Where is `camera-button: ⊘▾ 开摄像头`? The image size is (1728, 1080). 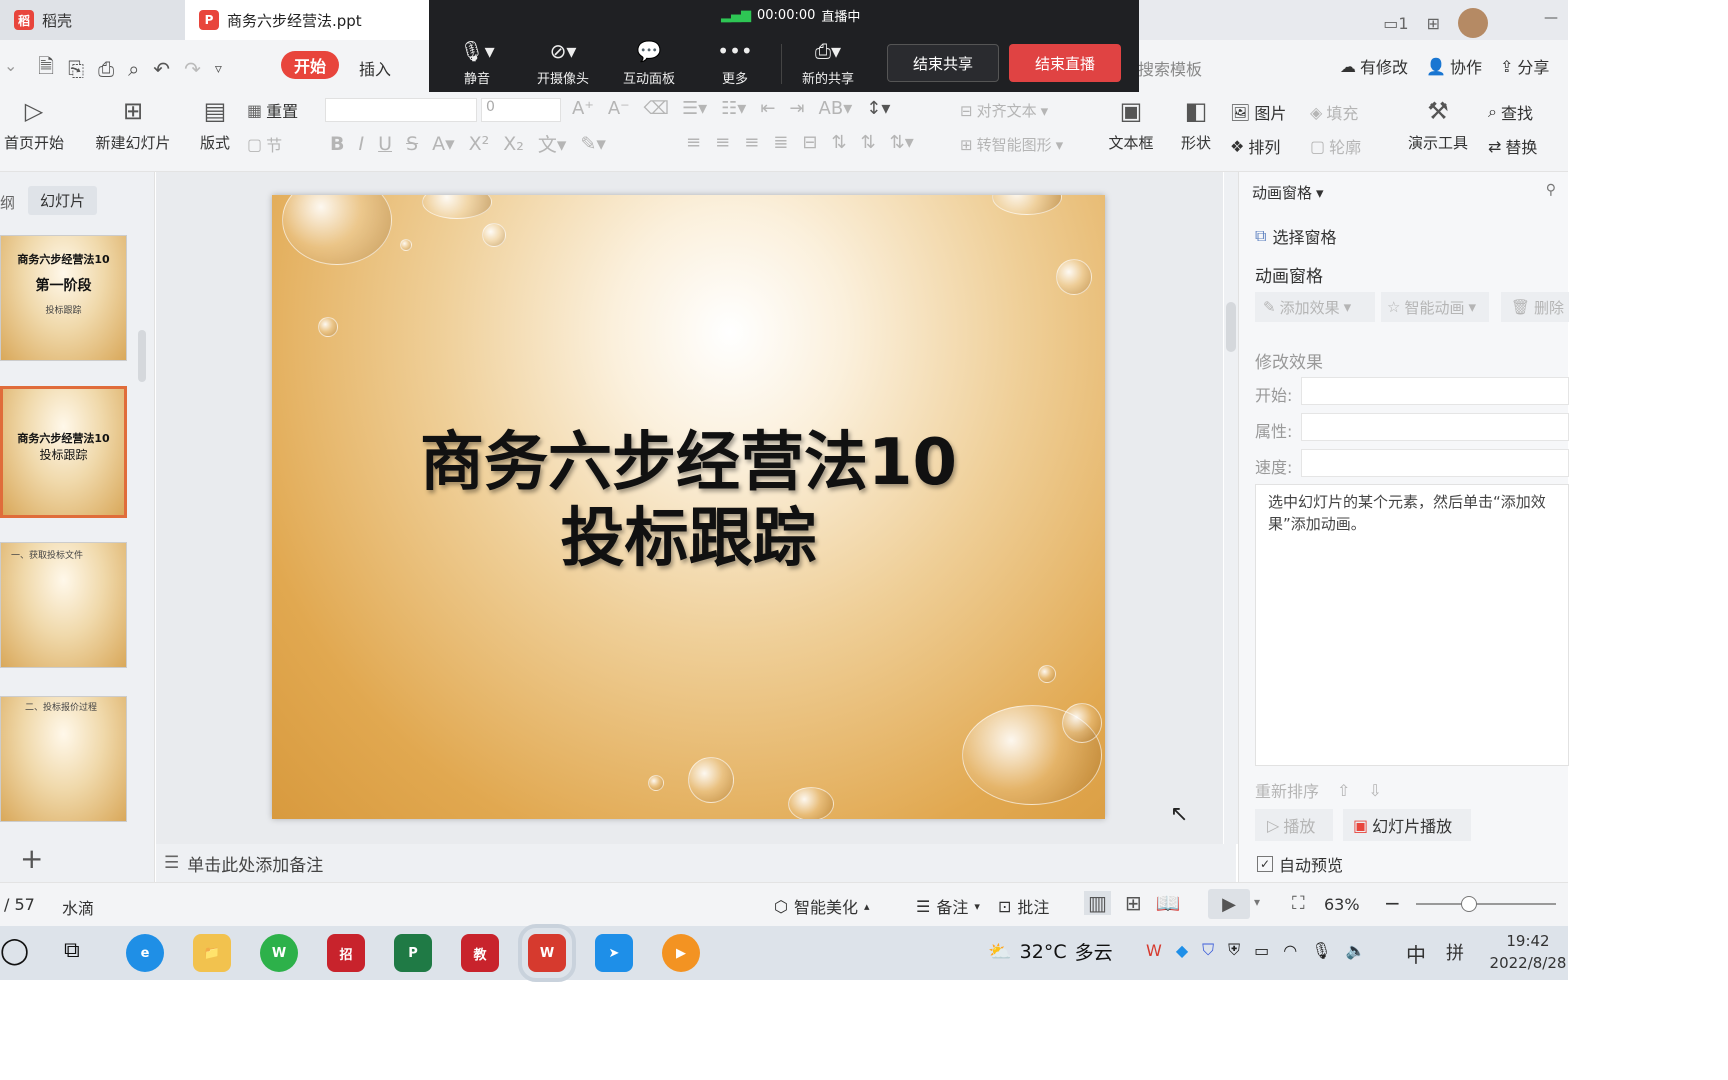
camera-button: ⊘▾ 开摄像头 is located at coordinates (563, 63).